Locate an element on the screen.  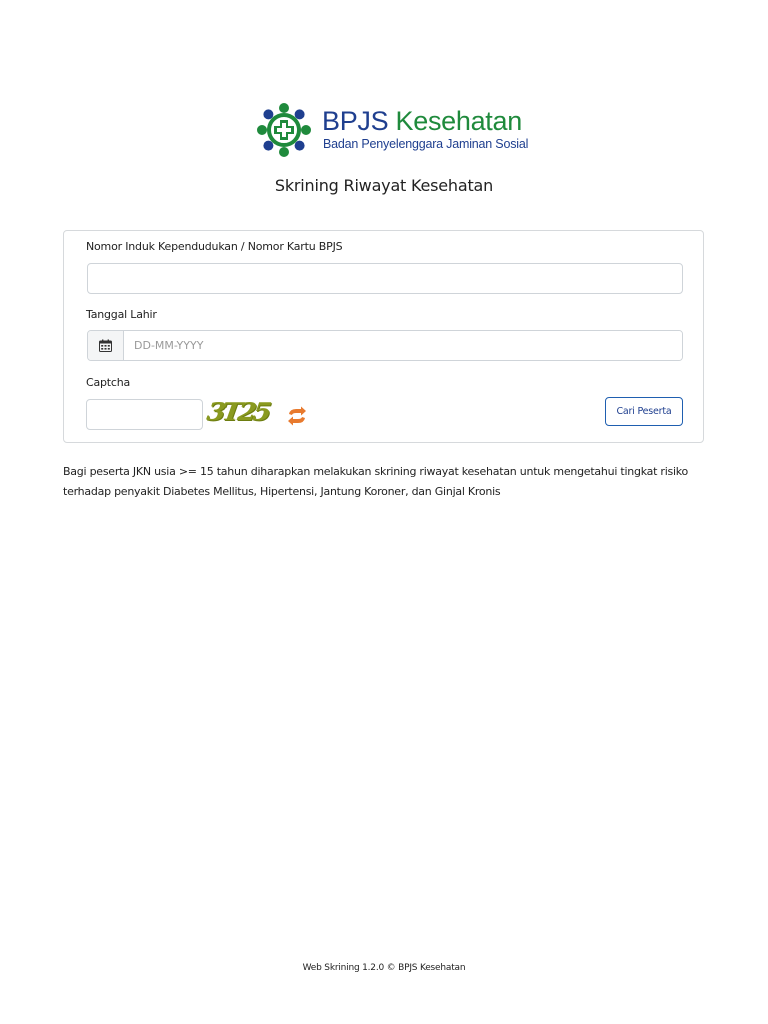
footer: Web Skrining 1.2.0 © BPJS Kesehatan is located at coordinates (384, 968).